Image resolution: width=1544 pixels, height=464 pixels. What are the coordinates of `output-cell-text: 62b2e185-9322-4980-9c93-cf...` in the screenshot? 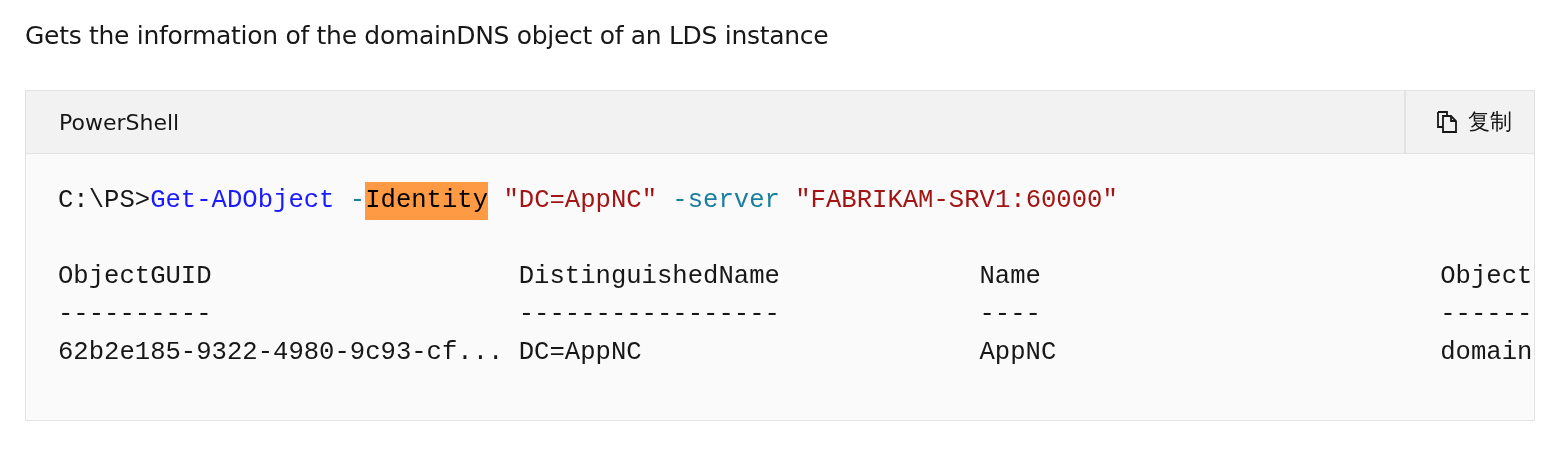 It's located at (281, 353).